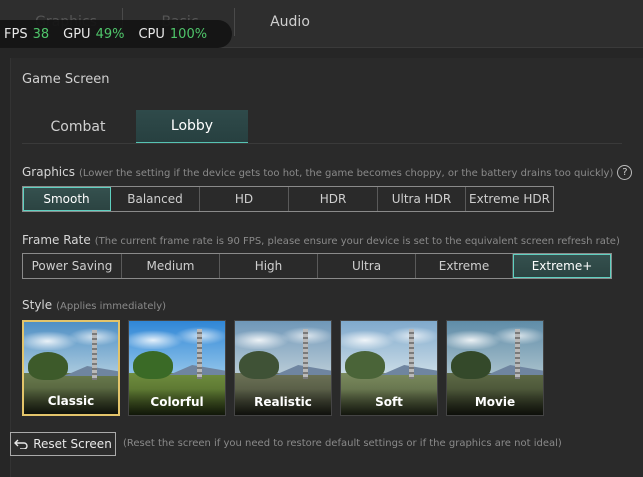  Describe the element at coordinates (48, 172) in the screenshot. I see `graphics-label: Graphics` at that location.